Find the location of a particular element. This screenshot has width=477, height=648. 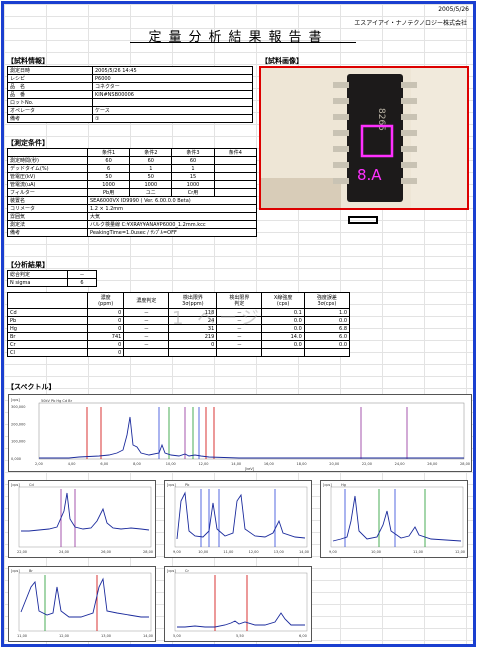

cond-cell: デッドタイム(%) is located at coordinates (47, 168).